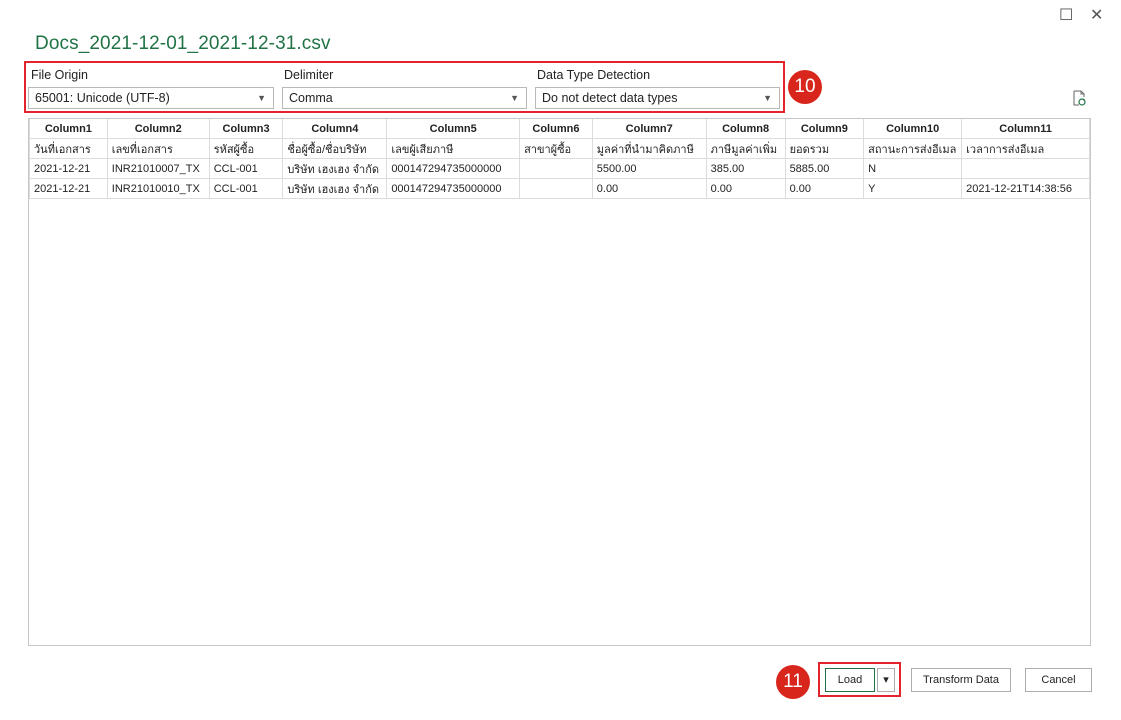  Describe the element at coordinates (556, 129) in the screenshot. I see `column-header: Column6` at that location.